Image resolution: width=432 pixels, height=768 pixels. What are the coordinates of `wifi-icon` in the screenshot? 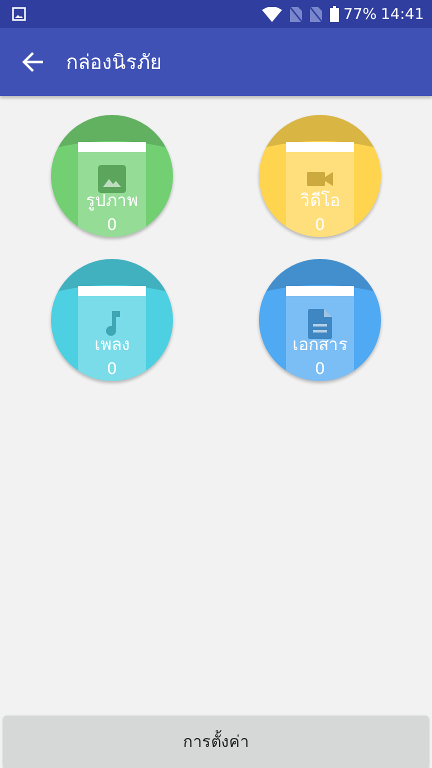 It's located at (272, 14).